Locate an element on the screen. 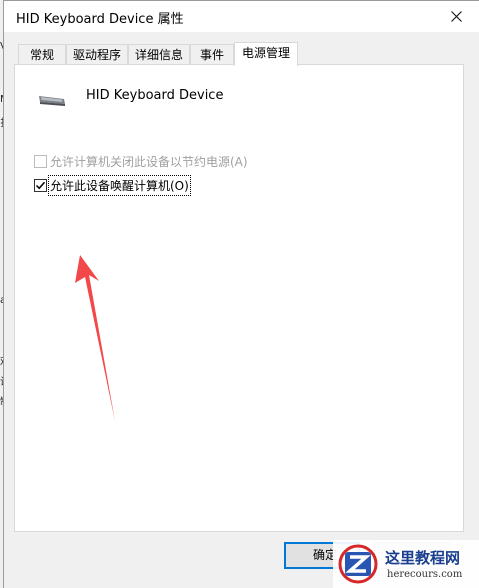 The width and height of the screenshot is (479, 588). window-title: HID Keyboard Device 属性 is located at coordinates (100, 19).